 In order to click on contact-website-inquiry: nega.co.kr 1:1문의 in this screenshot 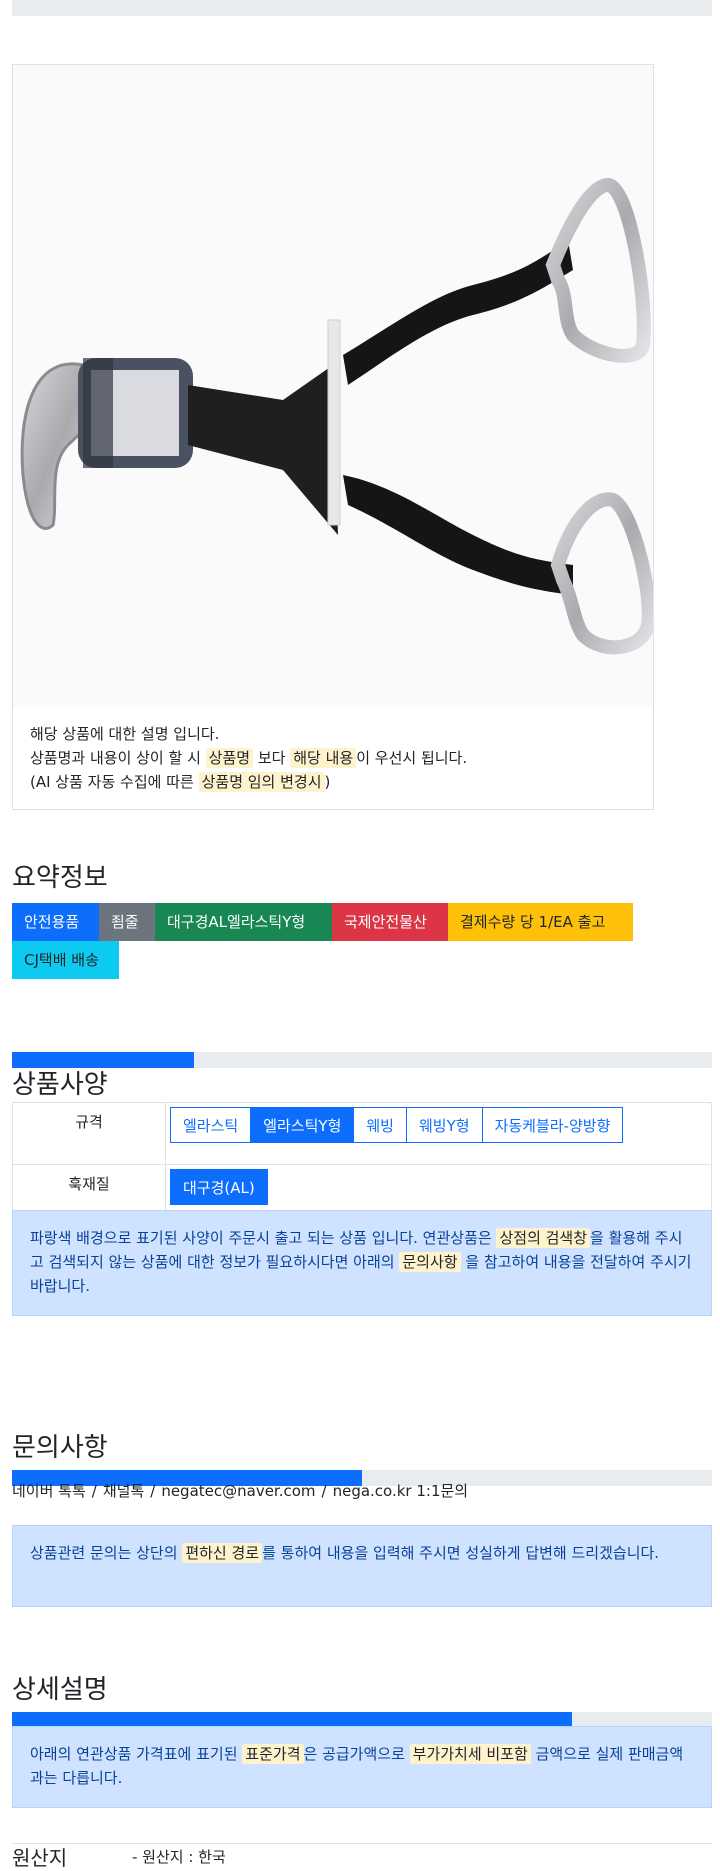, I will do `click(401, 1491)`.